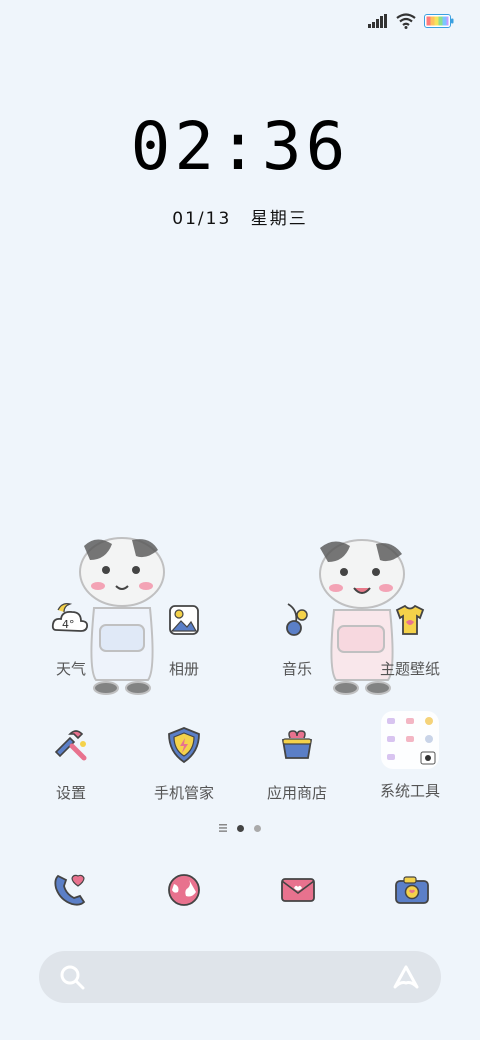  What do you see at coordinates (297, 763) in the screenshot?
I see `app-store: 应用商店` at bounding box center [297, 763].